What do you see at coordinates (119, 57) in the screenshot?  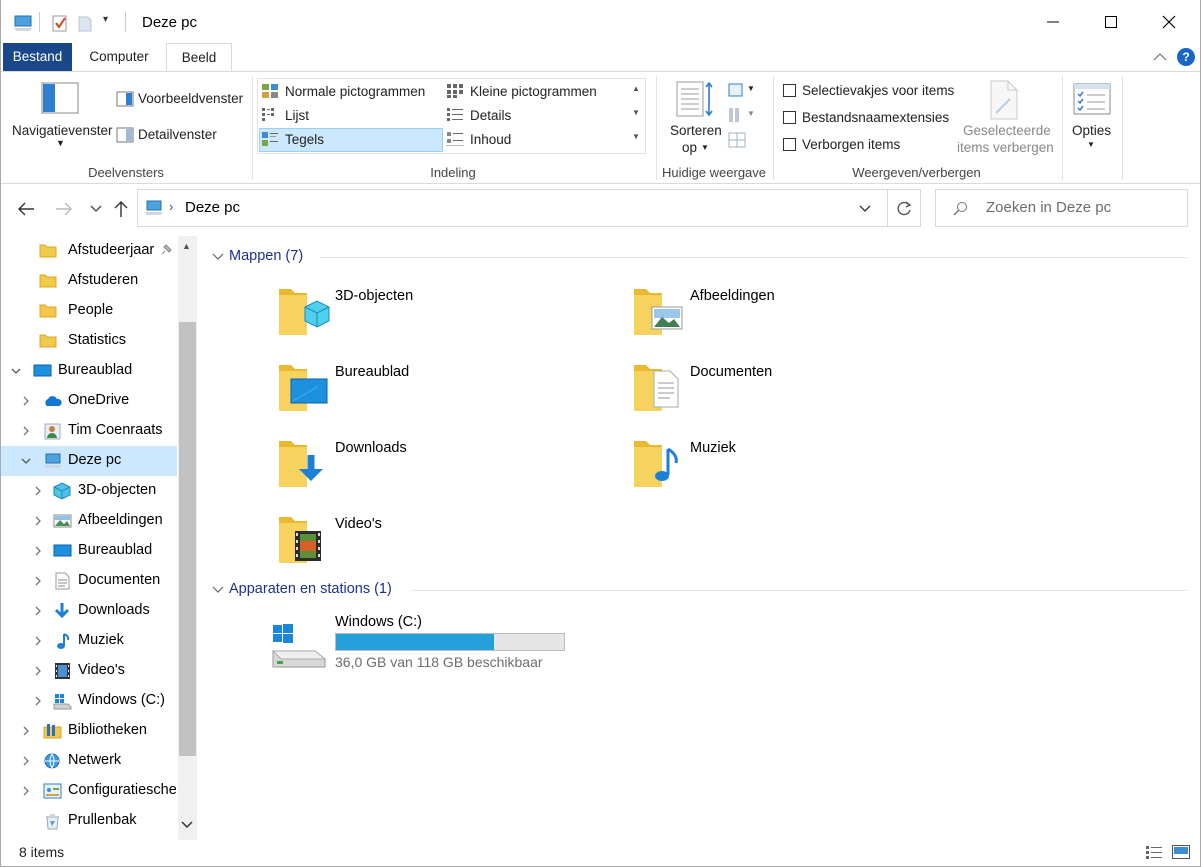 I see `tab-computer: Computer` at bounding box center [119, 57].